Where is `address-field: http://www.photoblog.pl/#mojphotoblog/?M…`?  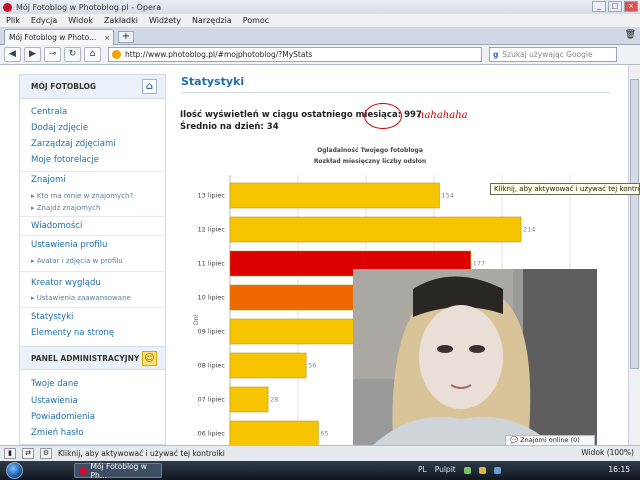
address-field: http://www.photoblog.pl/#mojphotoblog/?M… is located at coordinates (295, 54).